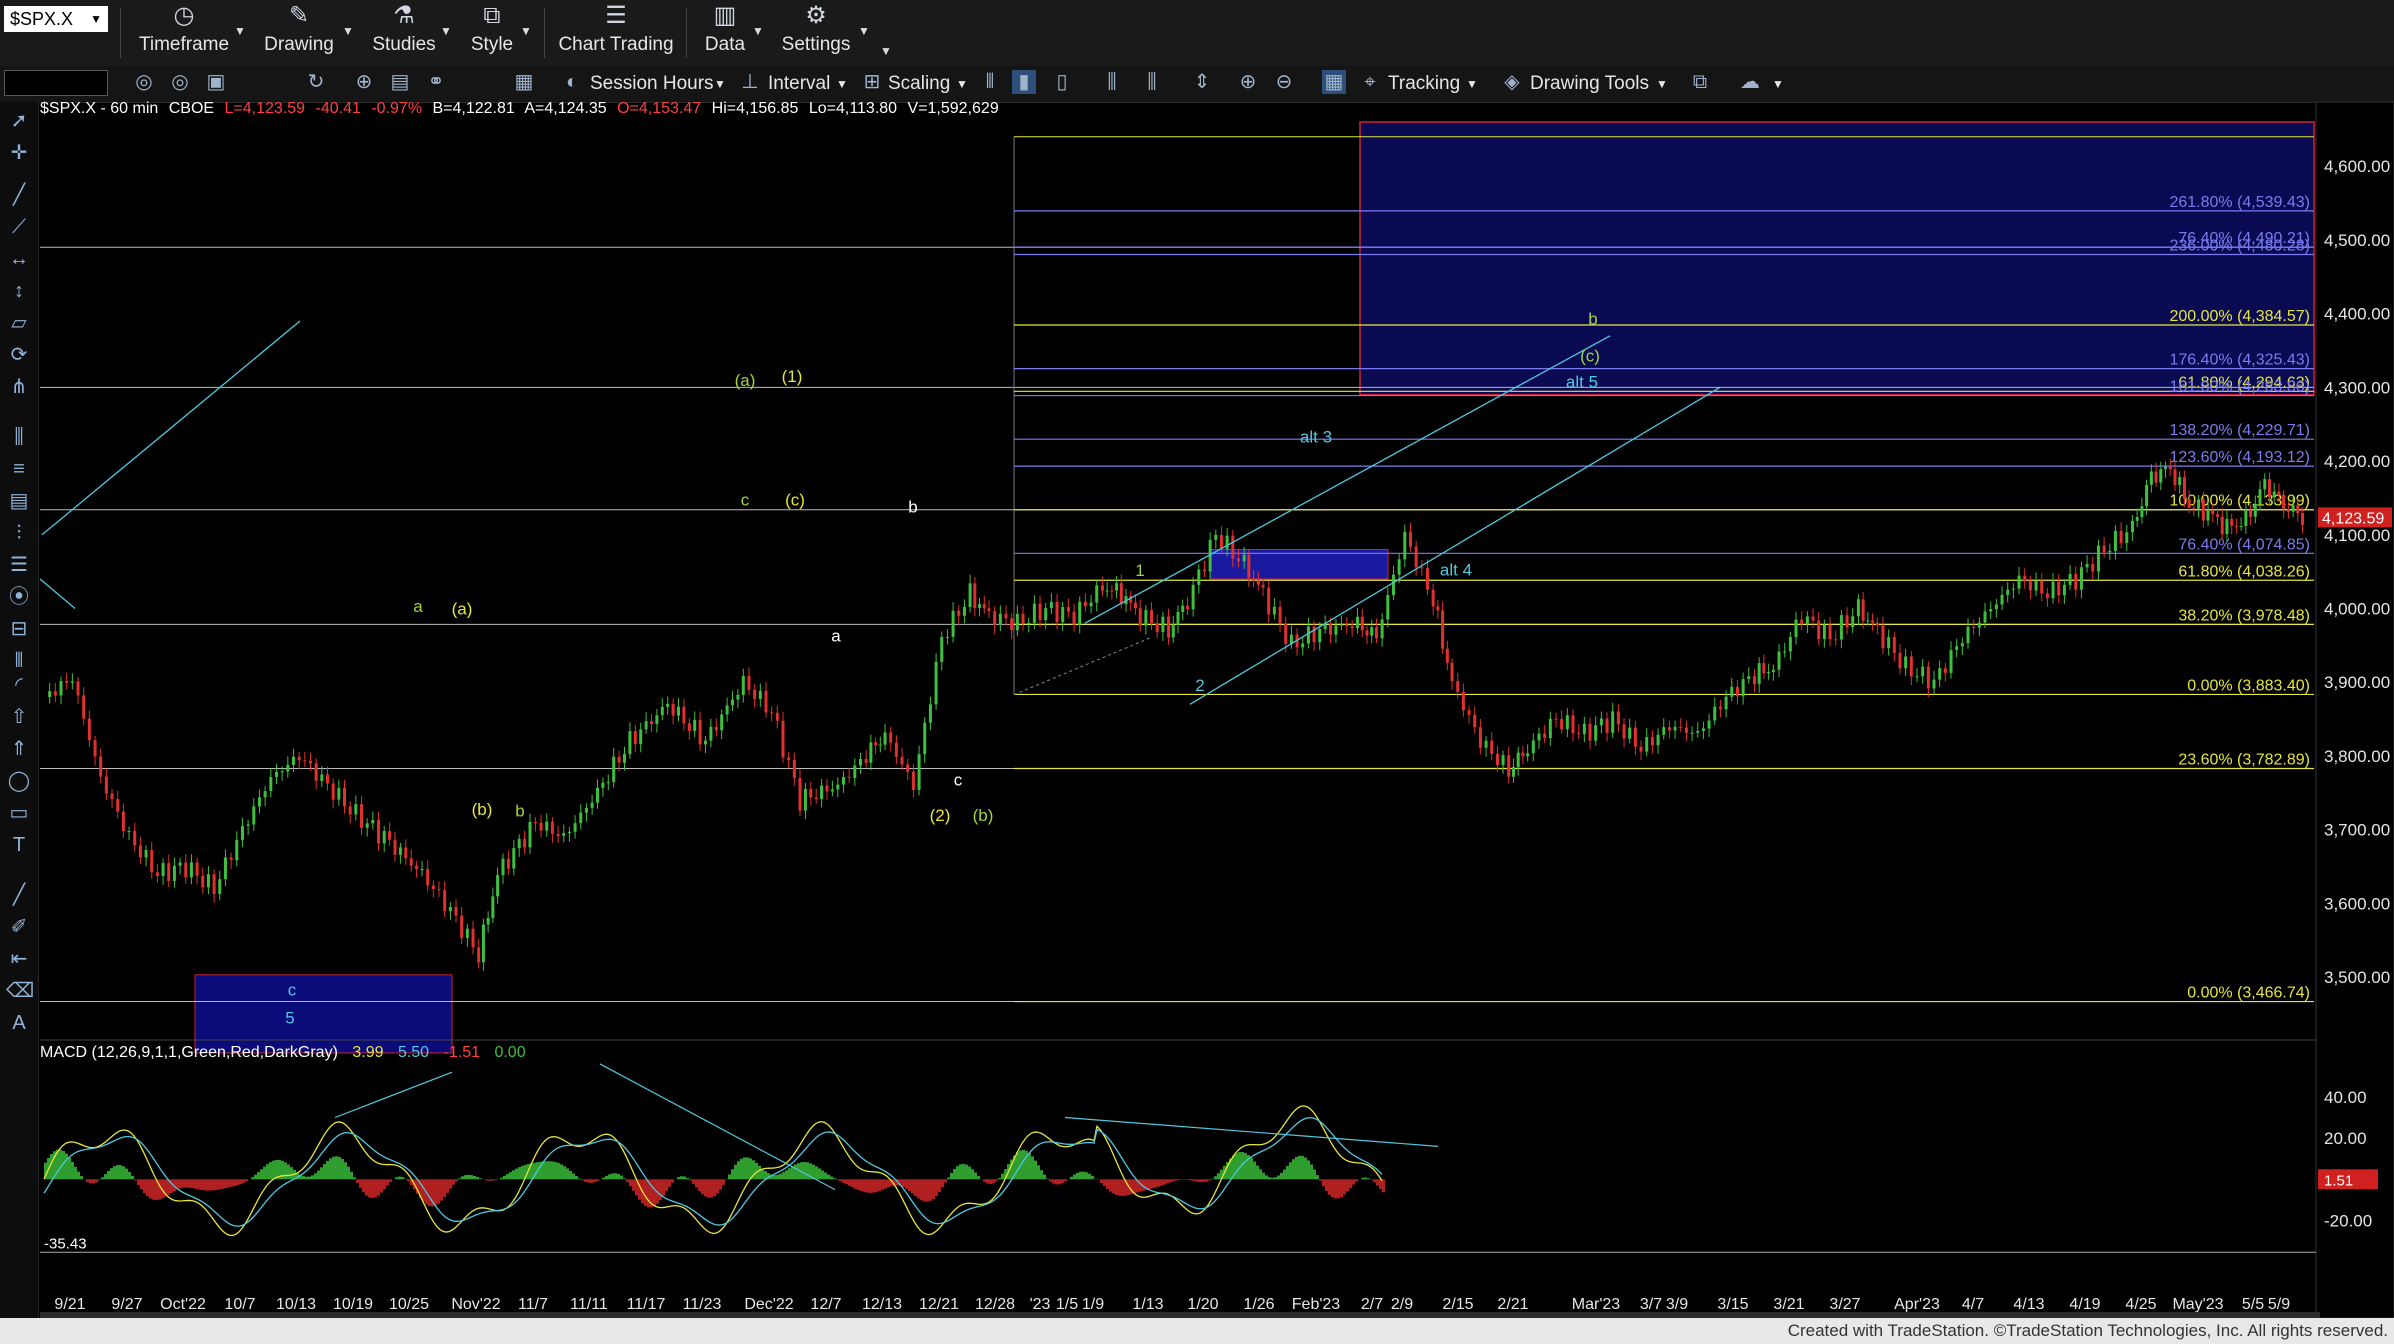  What do you see at coordinates (713, 1171) in the screenshot?
I see `macd-line` at bounding box center [713, 1171].